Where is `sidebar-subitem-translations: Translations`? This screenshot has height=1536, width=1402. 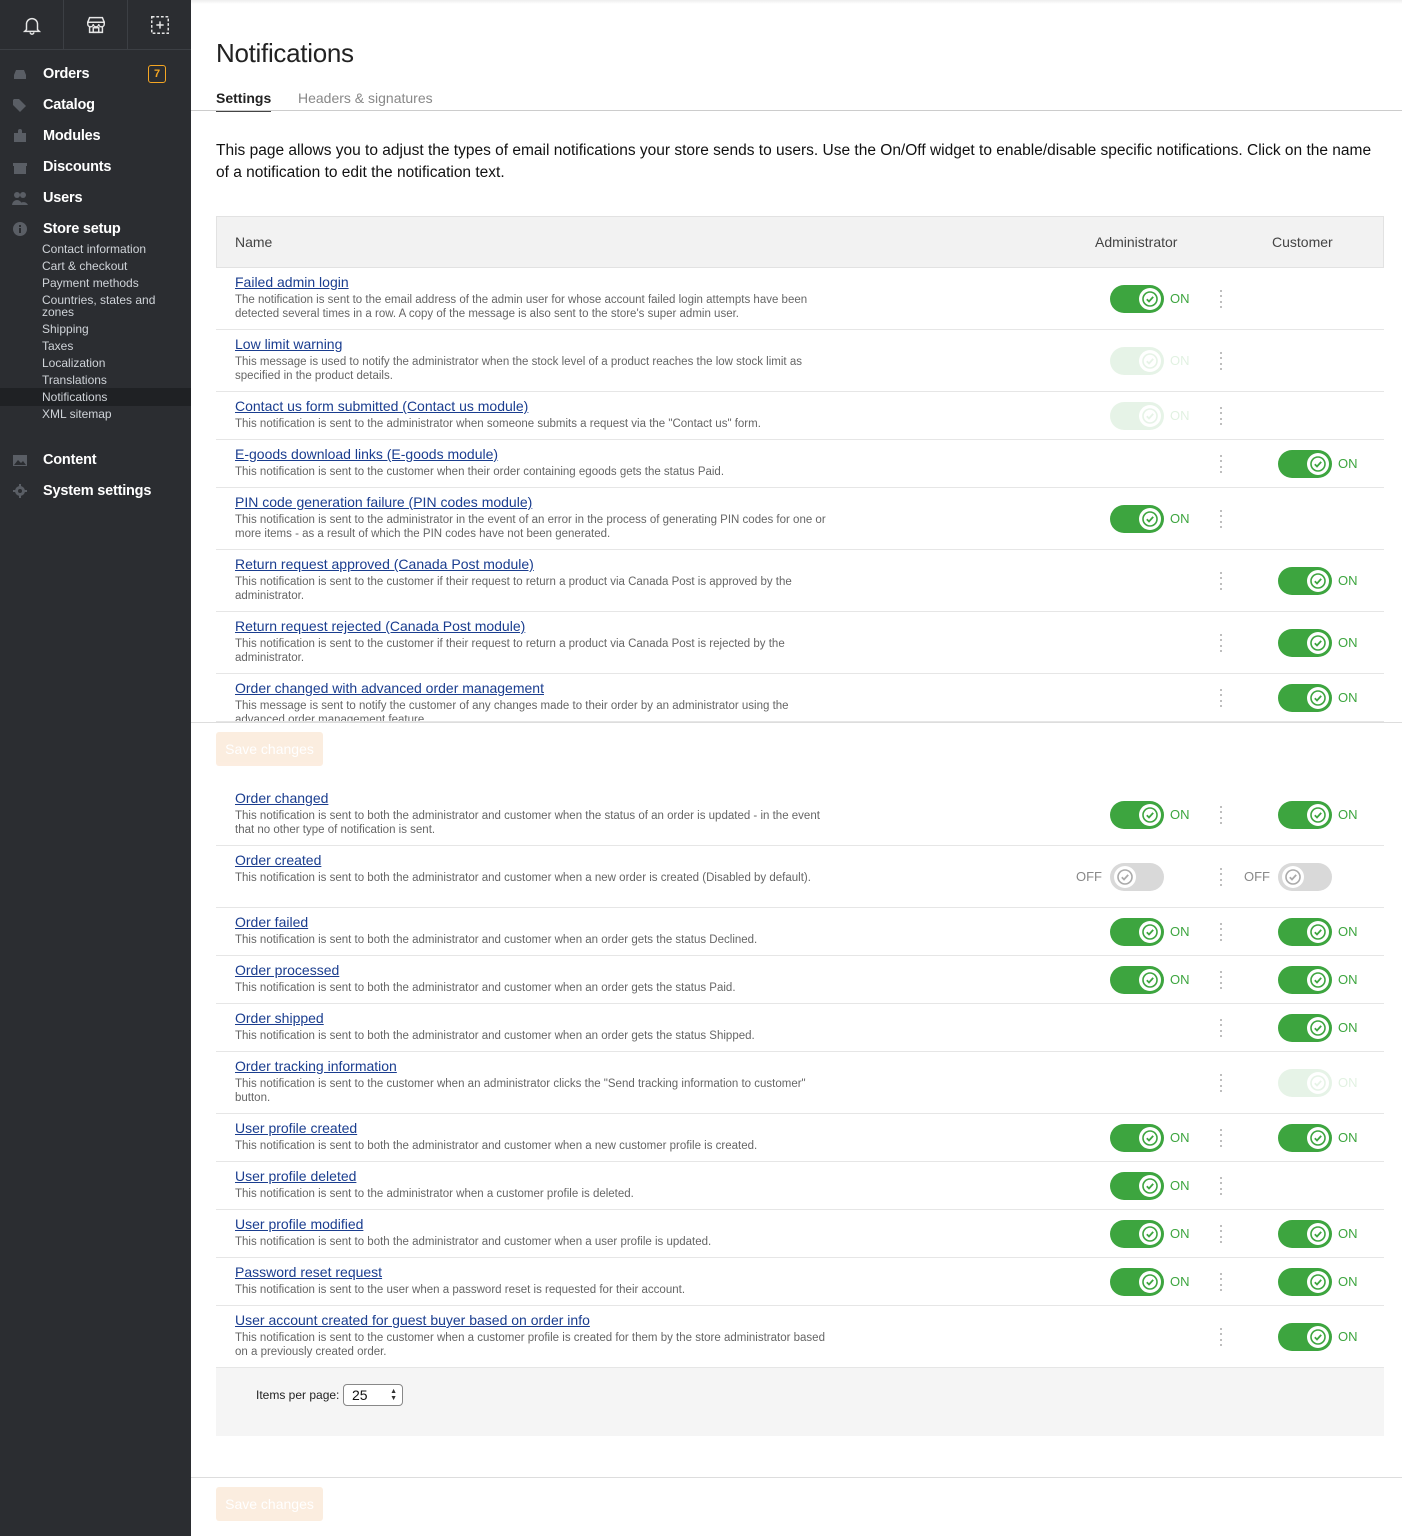 sidebar-subitem-translations: Translations is located at coordinates (95, 381).